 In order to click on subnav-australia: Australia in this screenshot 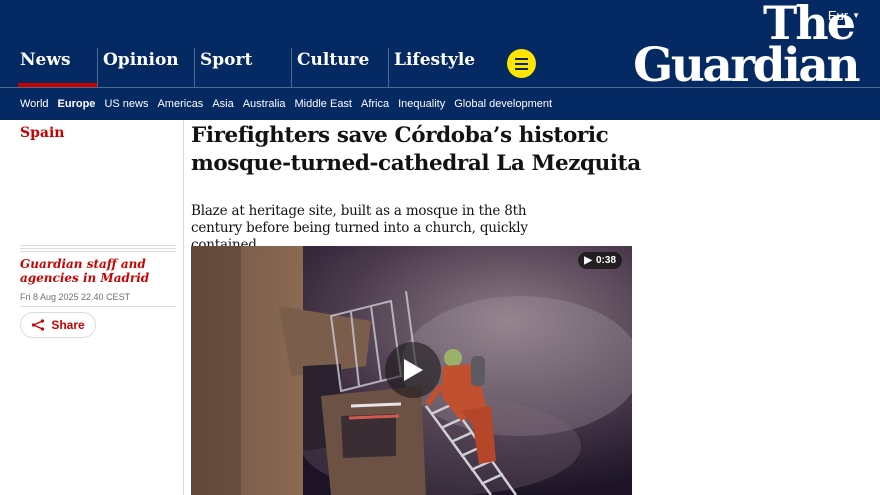, I will do `click(264, 104)`.